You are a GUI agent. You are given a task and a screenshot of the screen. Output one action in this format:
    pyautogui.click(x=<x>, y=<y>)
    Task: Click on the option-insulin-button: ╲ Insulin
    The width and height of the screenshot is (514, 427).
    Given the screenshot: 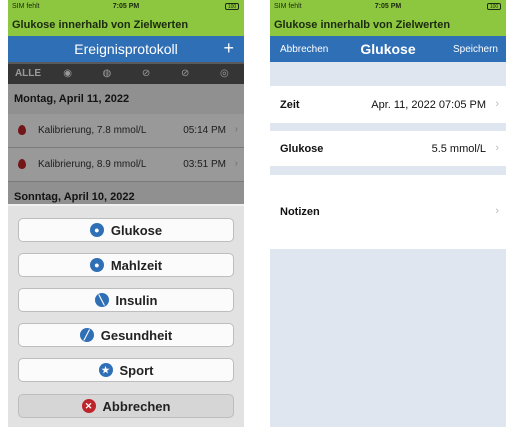 What is the action you would take?
    pyautogui.click(x=126, y=300)
    